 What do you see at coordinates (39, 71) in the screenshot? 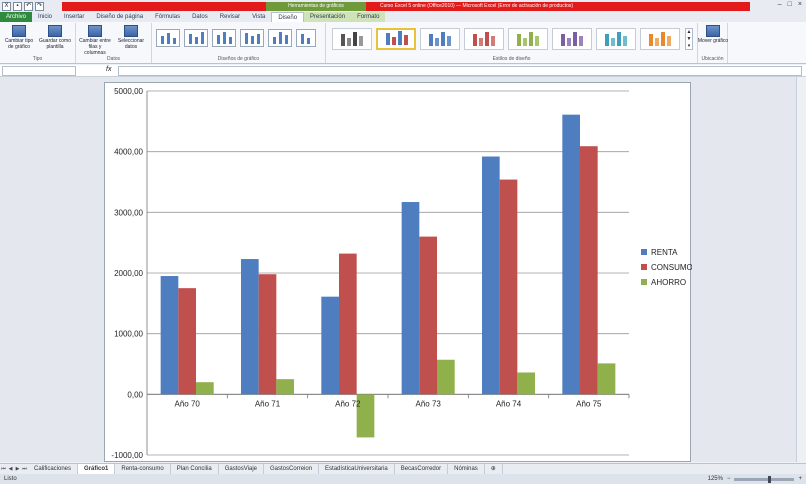
I see `name-box` at bounding box center [39, 71].